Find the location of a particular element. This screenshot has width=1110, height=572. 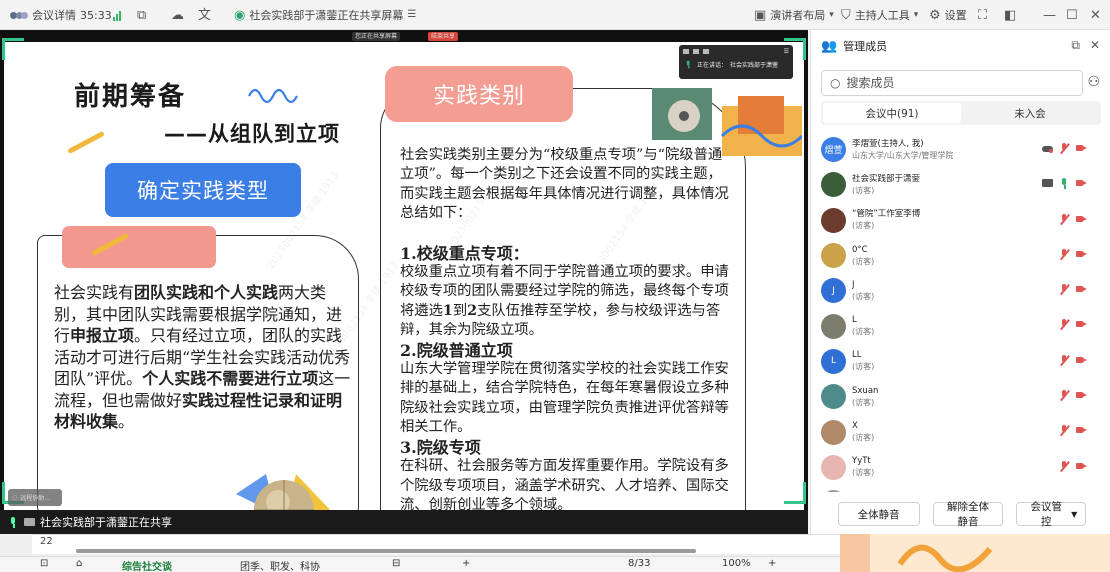

cloud-record-icon: ☁ is located at coordinates (177, 15).